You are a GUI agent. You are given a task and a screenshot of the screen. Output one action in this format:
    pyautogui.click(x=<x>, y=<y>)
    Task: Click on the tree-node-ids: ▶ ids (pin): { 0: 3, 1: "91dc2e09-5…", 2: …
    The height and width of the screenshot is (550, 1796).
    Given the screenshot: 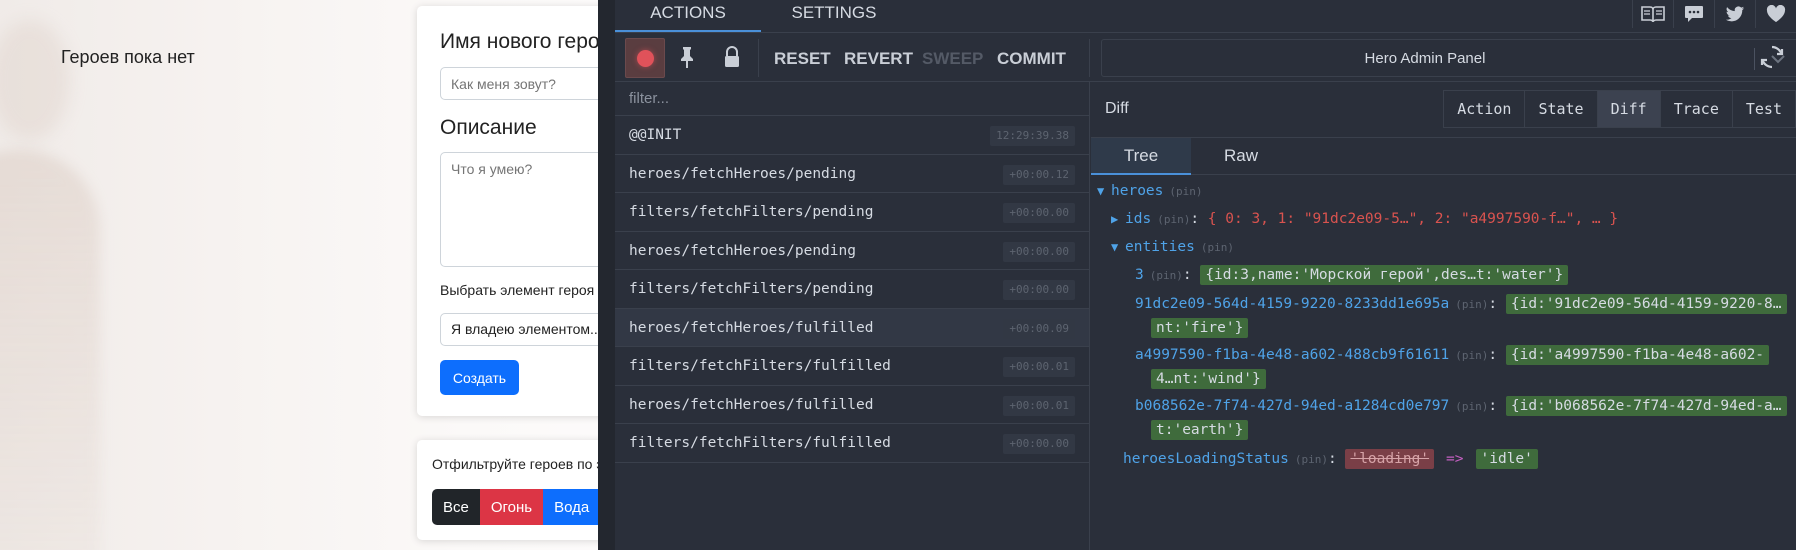 What is the action you would take?
    pyautogui.click(x=1364, y=219)
    